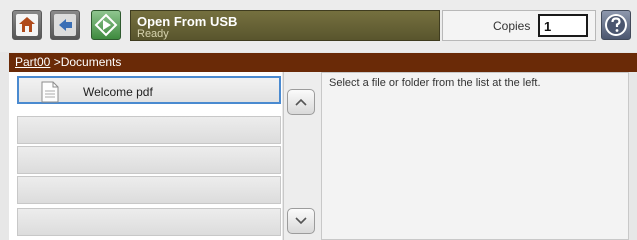 The height and width of the screenshot is (240, 637). I want to click on status-text: Ready, so click(153, 34).